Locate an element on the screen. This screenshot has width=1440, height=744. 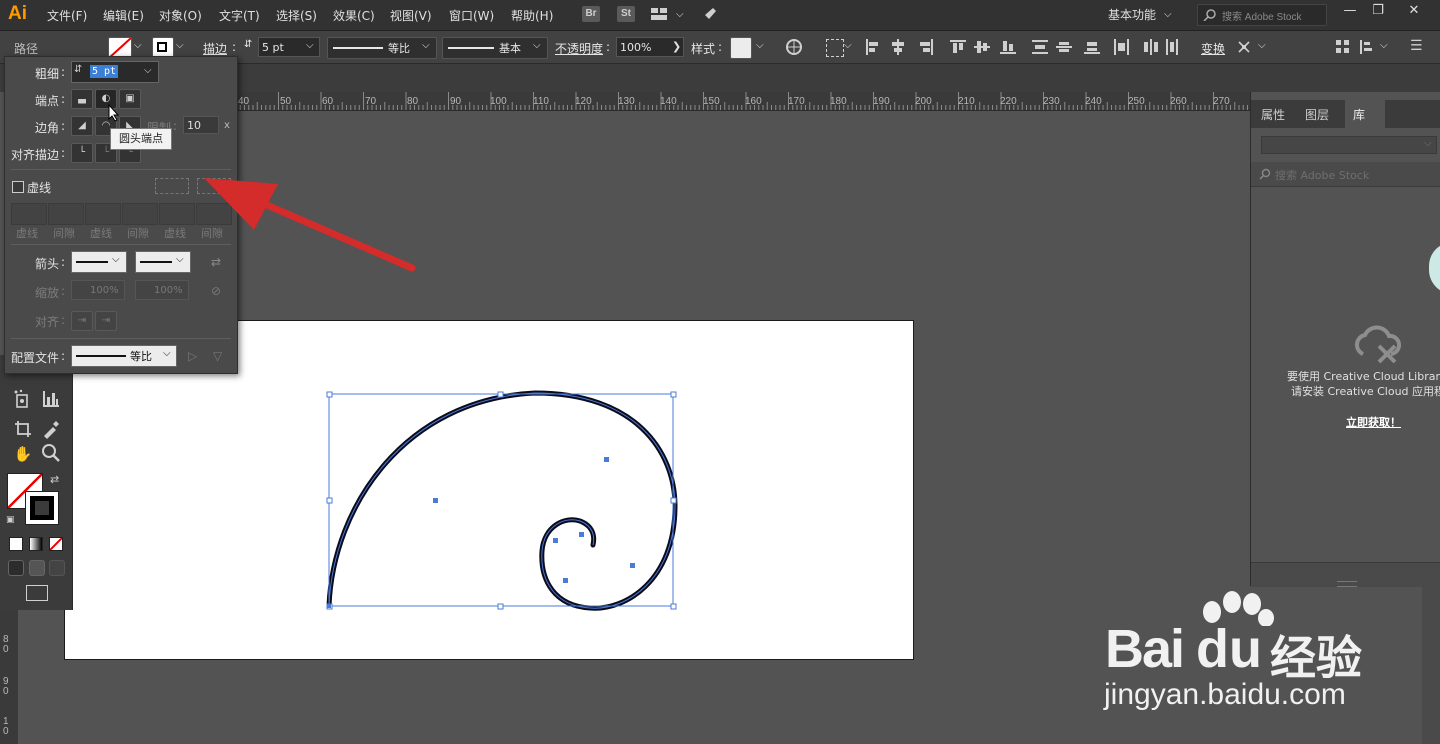
screen-mode-icon is located at coordinates (37, 593).